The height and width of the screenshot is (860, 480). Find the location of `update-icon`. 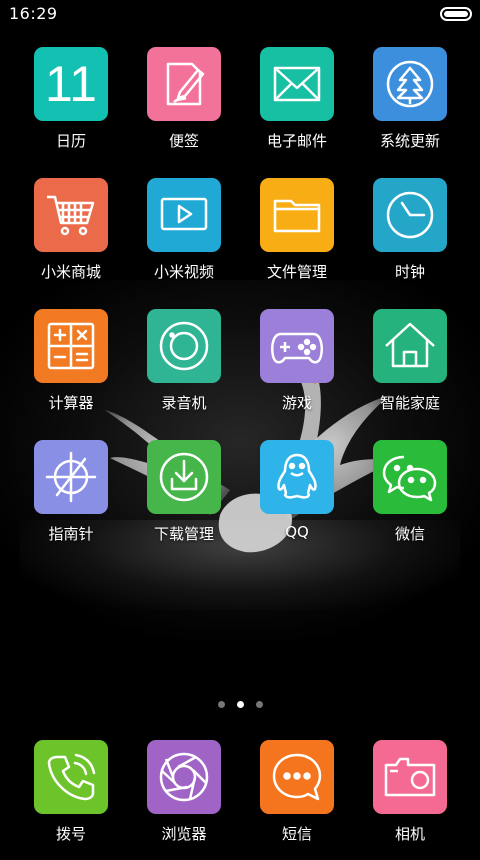

update-icon is located at coordinates (410, 84).